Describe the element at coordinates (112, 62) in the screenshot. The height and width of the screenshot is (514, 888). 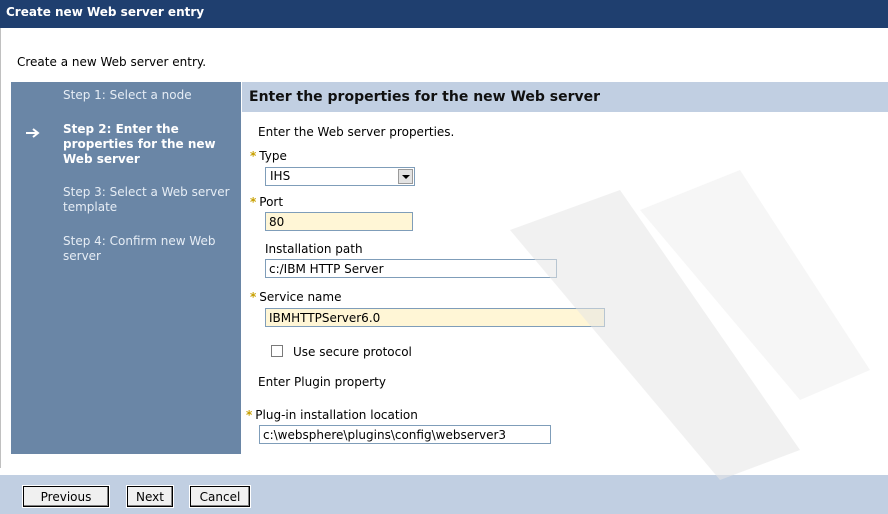
I see `intro-text: Create a new Web server entry.` at that location.